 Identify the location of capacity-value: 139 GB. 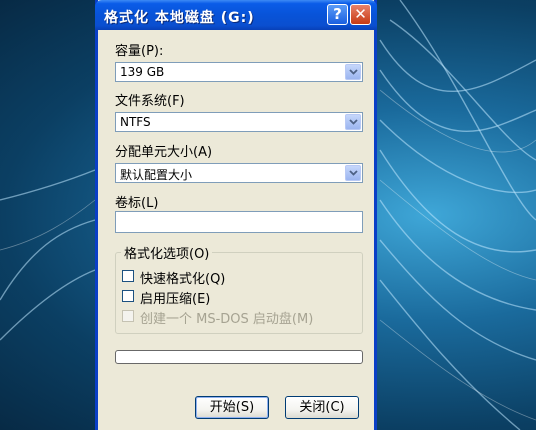
(142, 72).